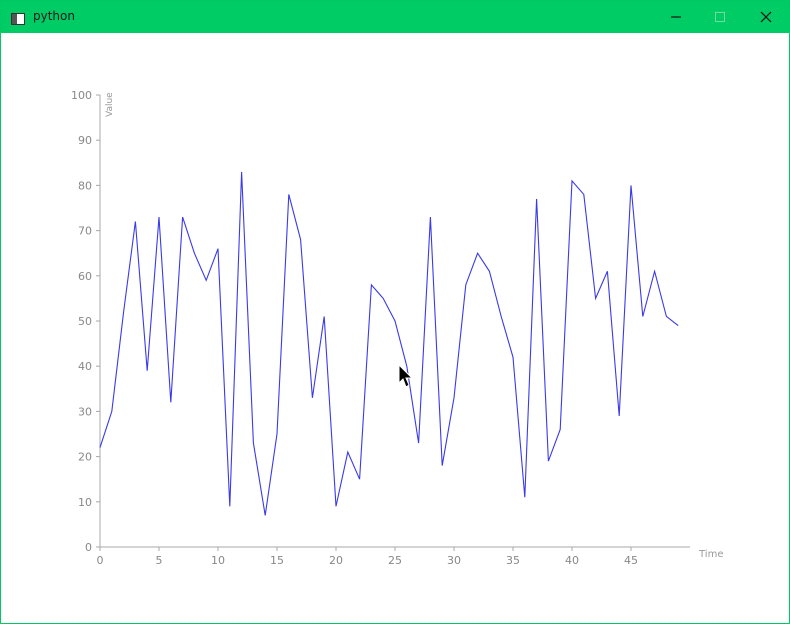  I want to click on y-tick-label: 20, so click(85, 457).